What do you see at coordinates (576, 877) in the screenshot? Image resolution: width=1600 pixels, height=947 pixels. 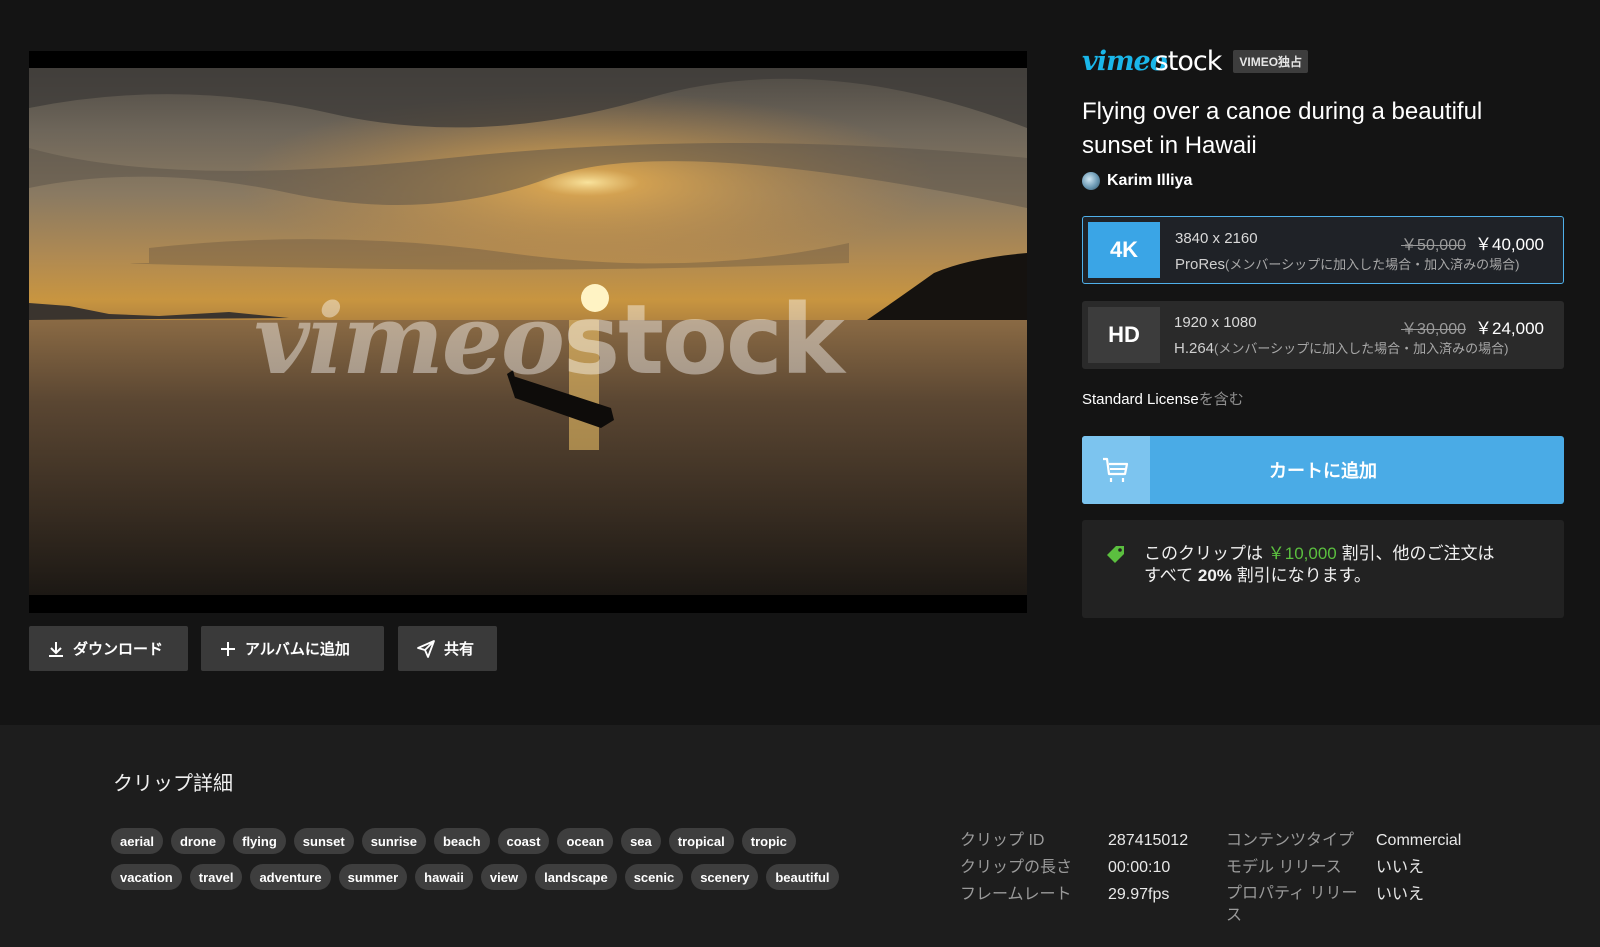 I see `tag-chip: landscape` at bounding box center [576, 877].